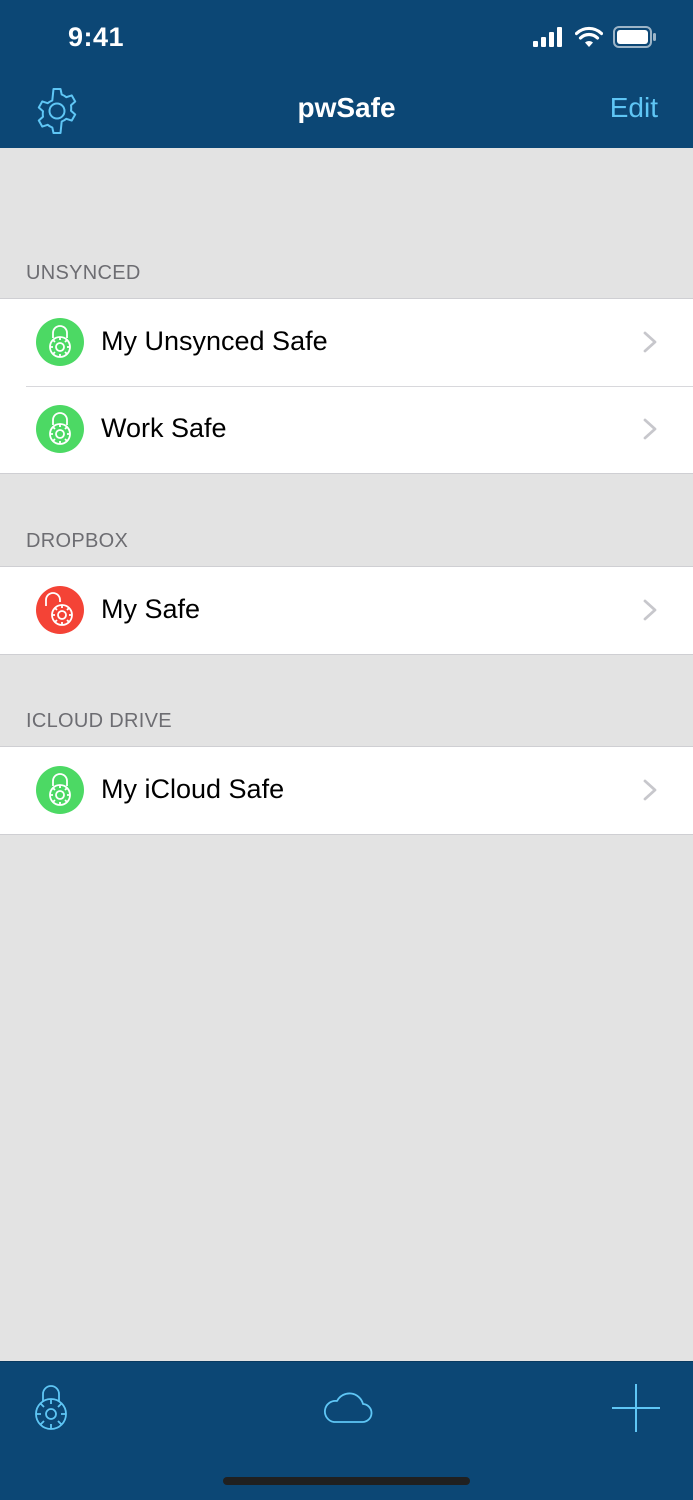 Image resolution: width=693 pixels, height=1500 pixels. I want to click on list-item: My Unsynced Safe, so click(346, 342).